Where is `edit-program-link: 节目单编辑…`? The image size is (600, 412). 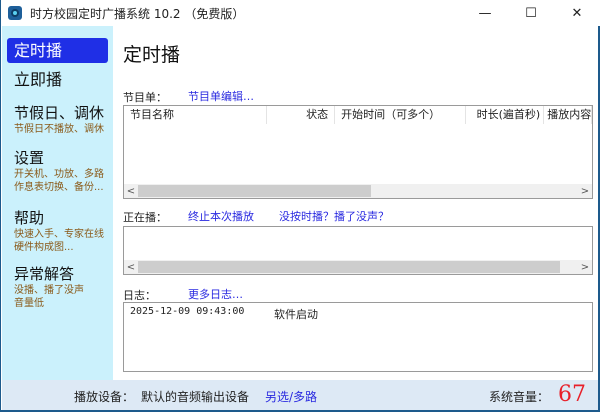 edit-program-link: 节目单编辑… is located at coordinates (221, 96).